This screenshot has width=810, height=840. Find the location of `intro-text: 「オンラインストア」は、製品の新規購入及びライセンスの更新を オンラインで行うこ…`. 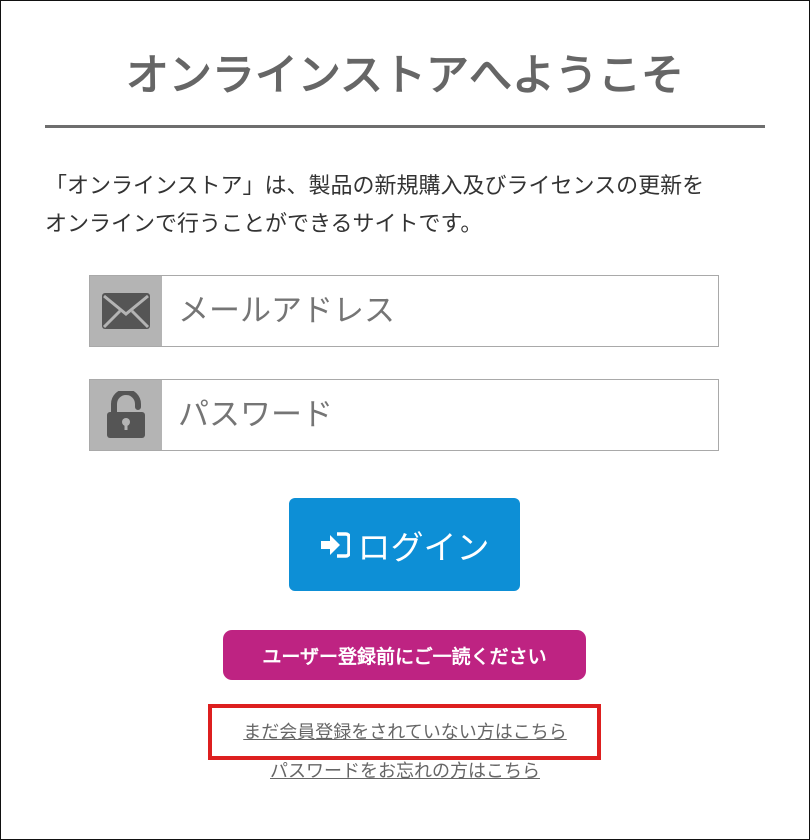

intro-text: 「オンラインストア」は、製品の新規購入及びライセンスの更新を オンラインで行うこ… is located at coordinates (410, 206).